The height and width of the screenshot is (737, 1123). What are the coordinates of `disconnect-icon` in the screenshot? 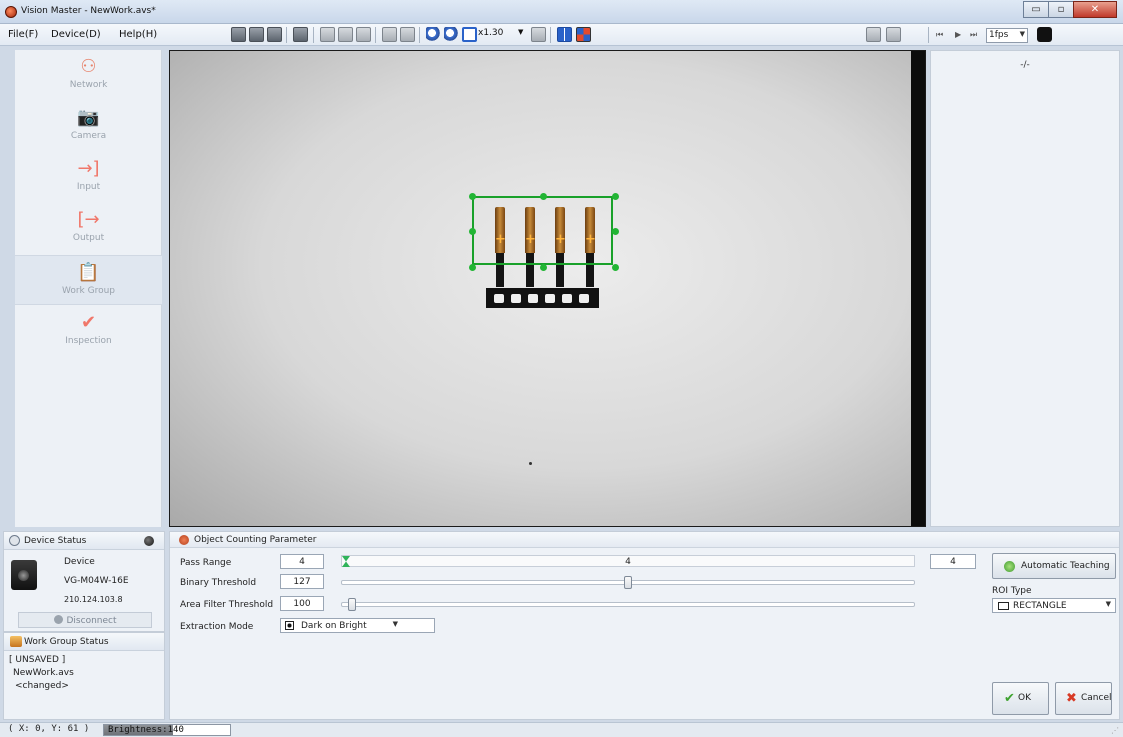 It's located at (58, 619).